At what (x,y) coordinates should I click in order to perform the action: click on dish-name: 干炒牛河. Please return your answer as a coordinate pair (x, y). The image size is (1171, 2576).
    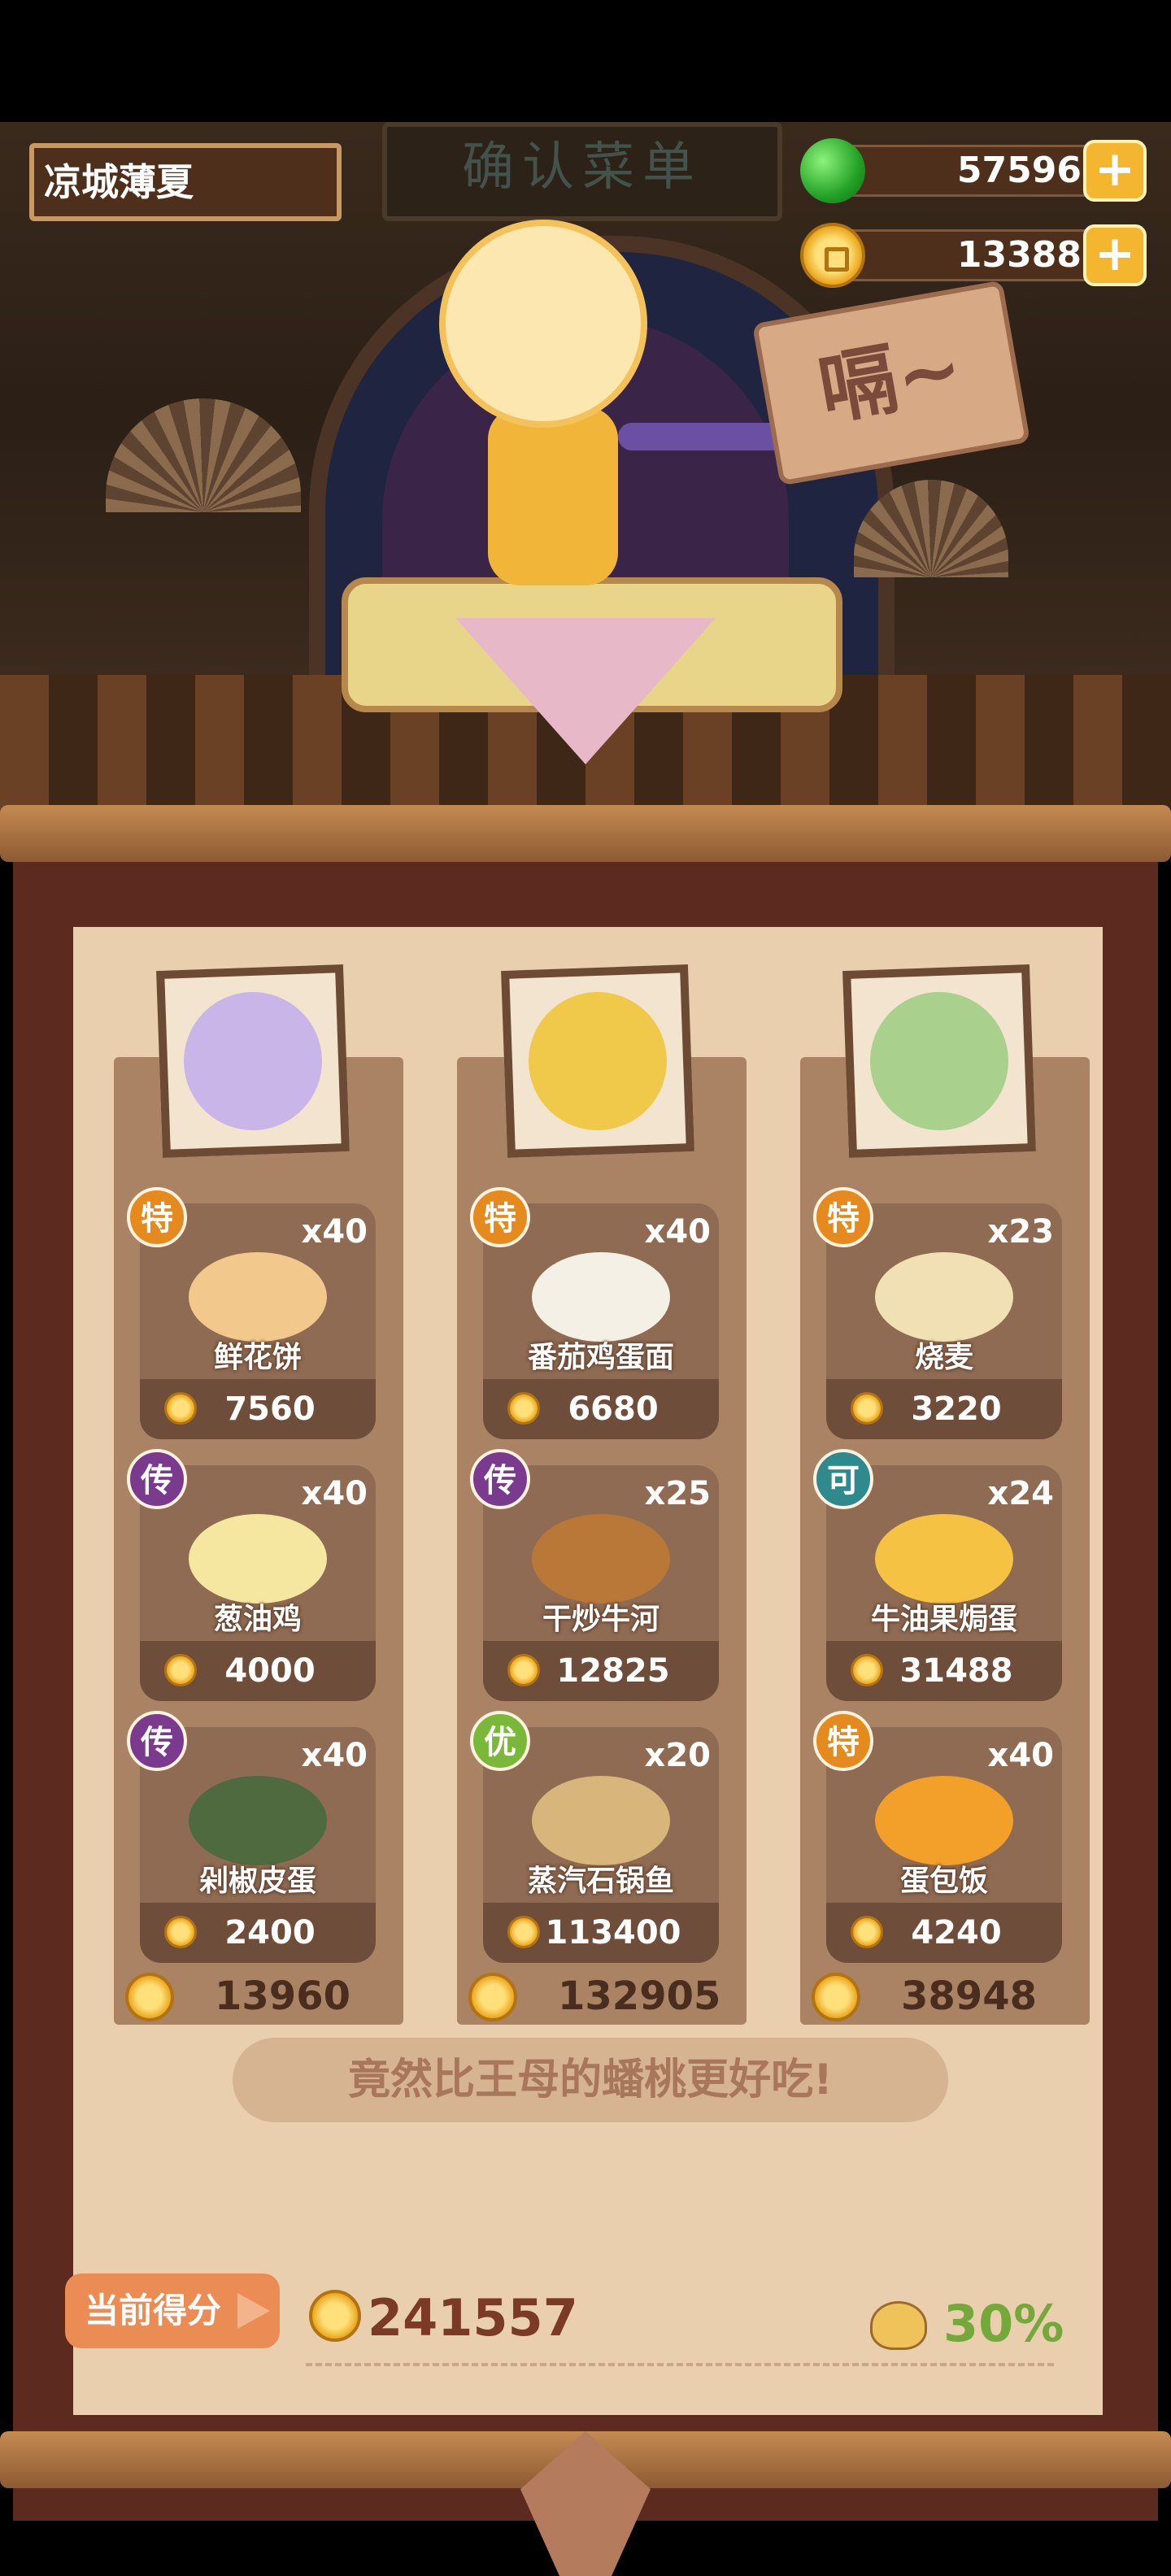
    Looking at the image, I should click on (601, 1620).